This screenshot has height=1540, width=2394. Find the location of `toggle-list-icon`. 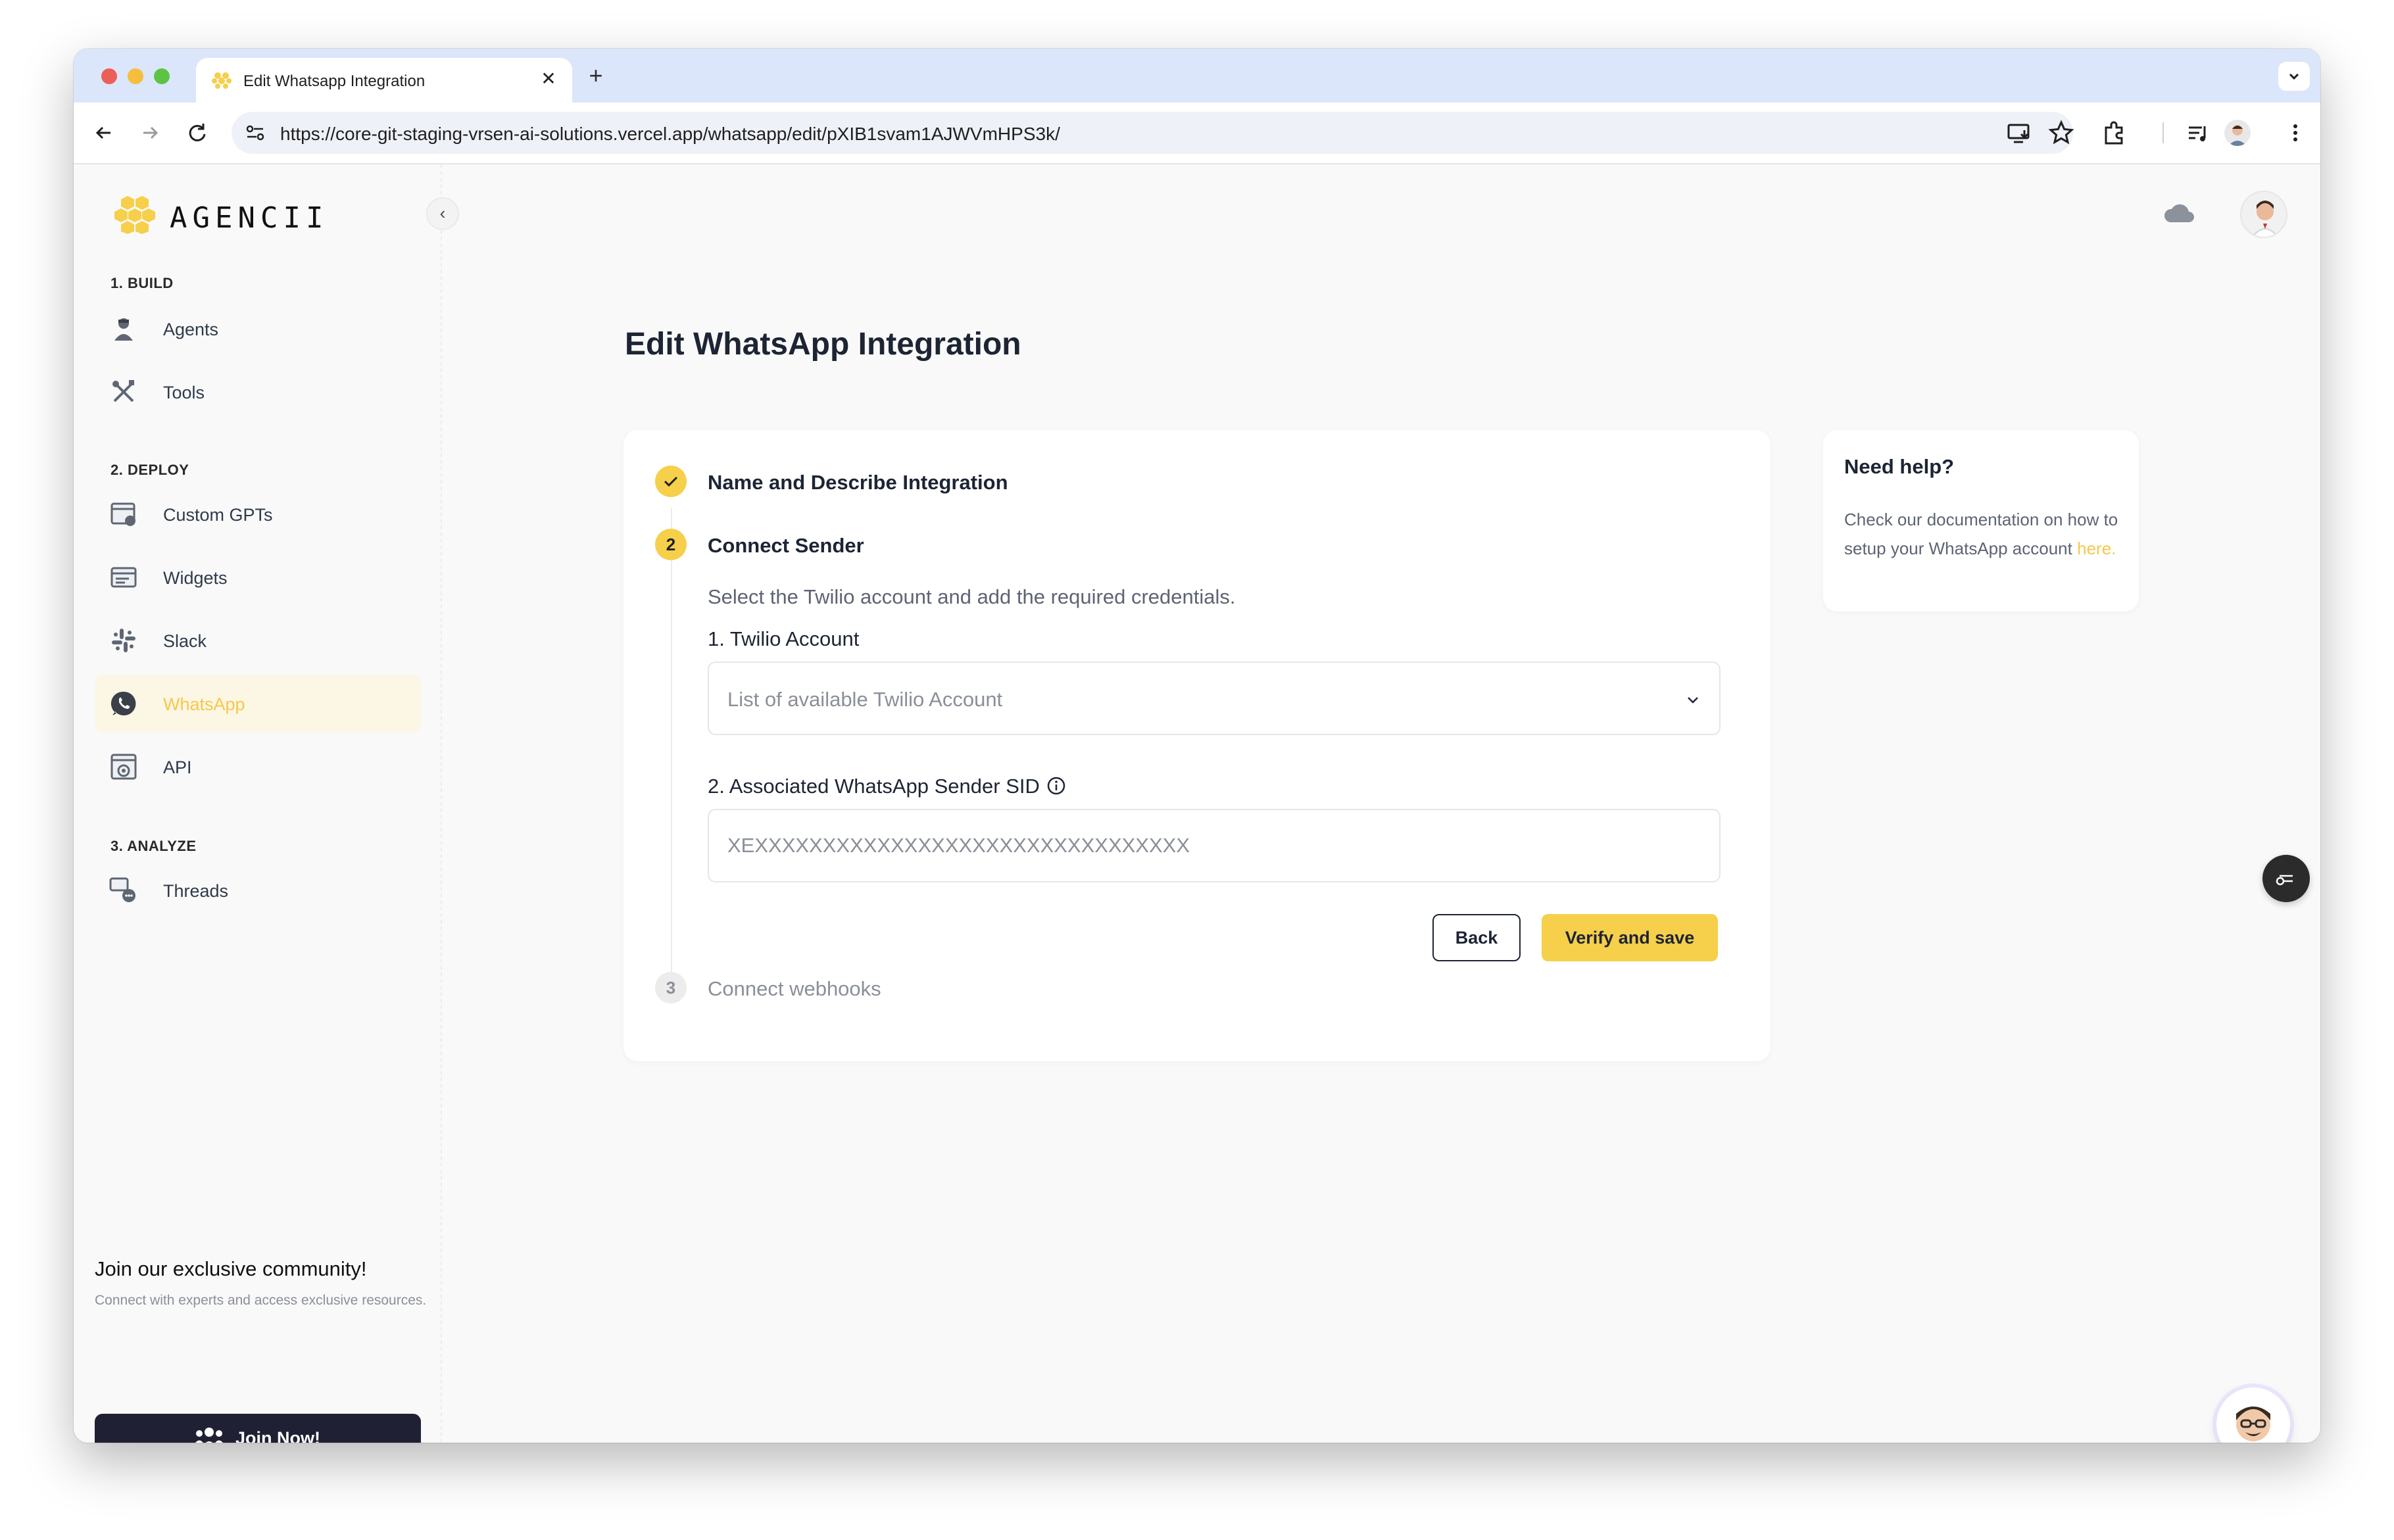

toggle-list-icon is located at coordinates (2284, 880).